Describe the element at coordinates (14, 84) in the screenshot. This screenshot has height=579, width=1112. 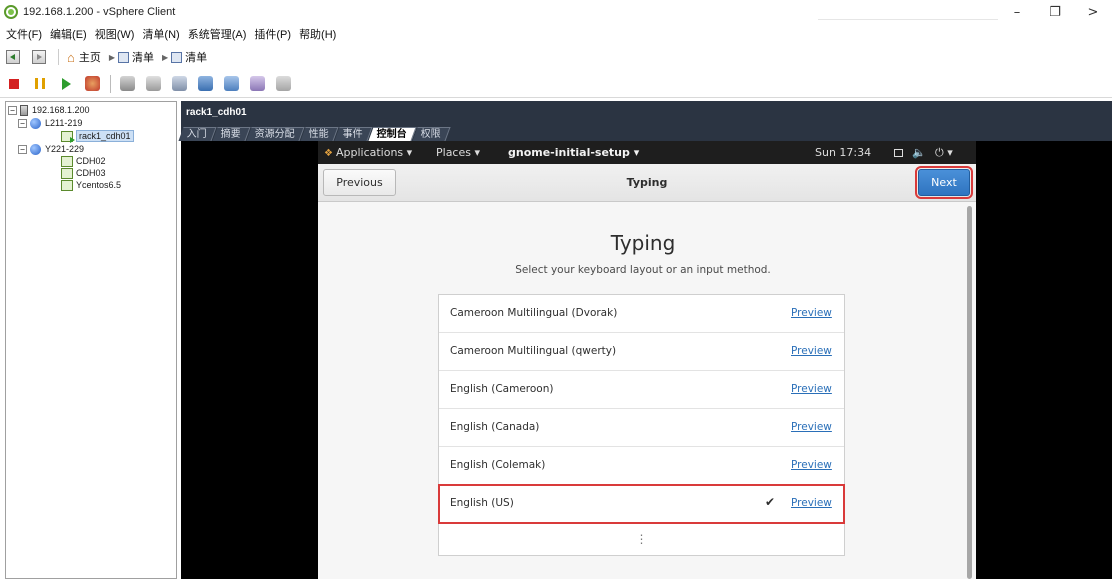
I see `power-off-button` at that location.